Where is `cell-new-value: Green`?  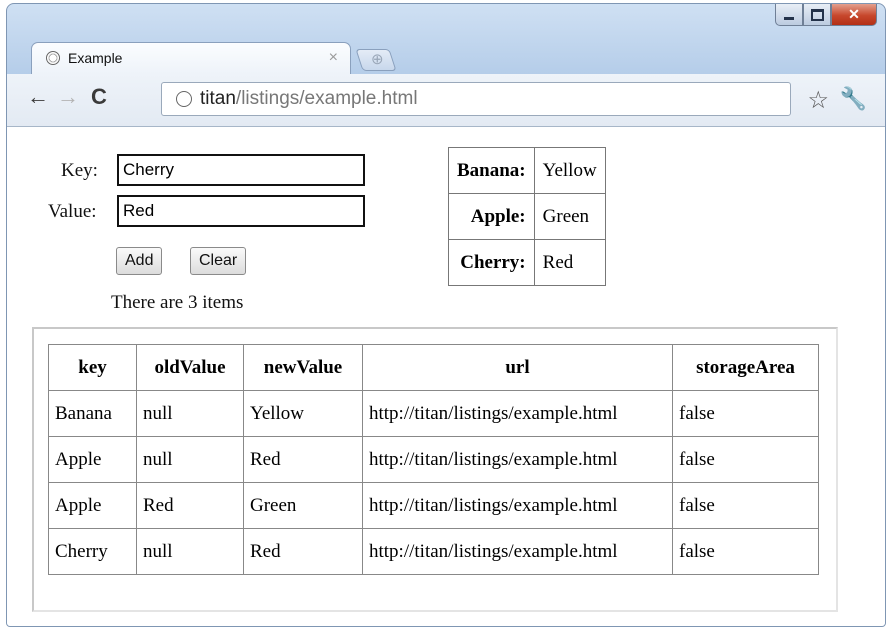 cell-new-value: Green is located at coordinates (303, 505).